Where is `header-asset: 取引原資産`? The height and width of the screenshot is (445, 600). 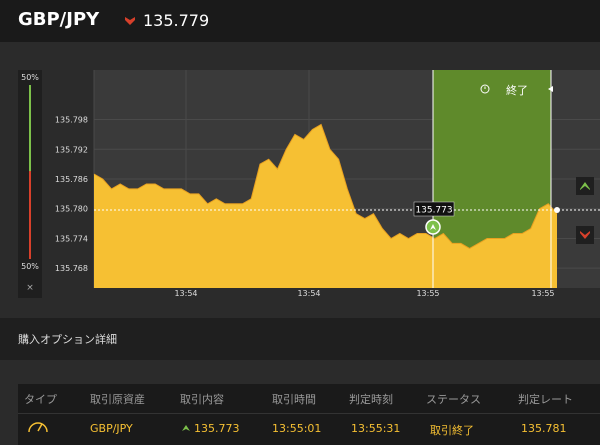 header-asset: 取引原資産 is located at coordinates (117, 399).